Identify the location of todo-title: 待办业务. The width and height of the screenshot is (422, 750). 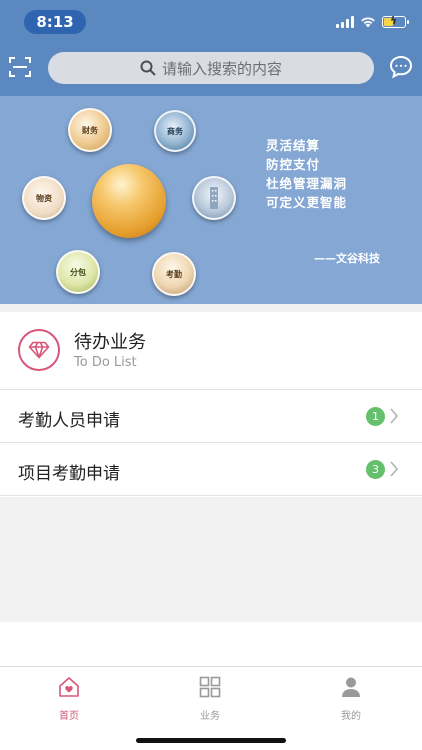
(110, 342).